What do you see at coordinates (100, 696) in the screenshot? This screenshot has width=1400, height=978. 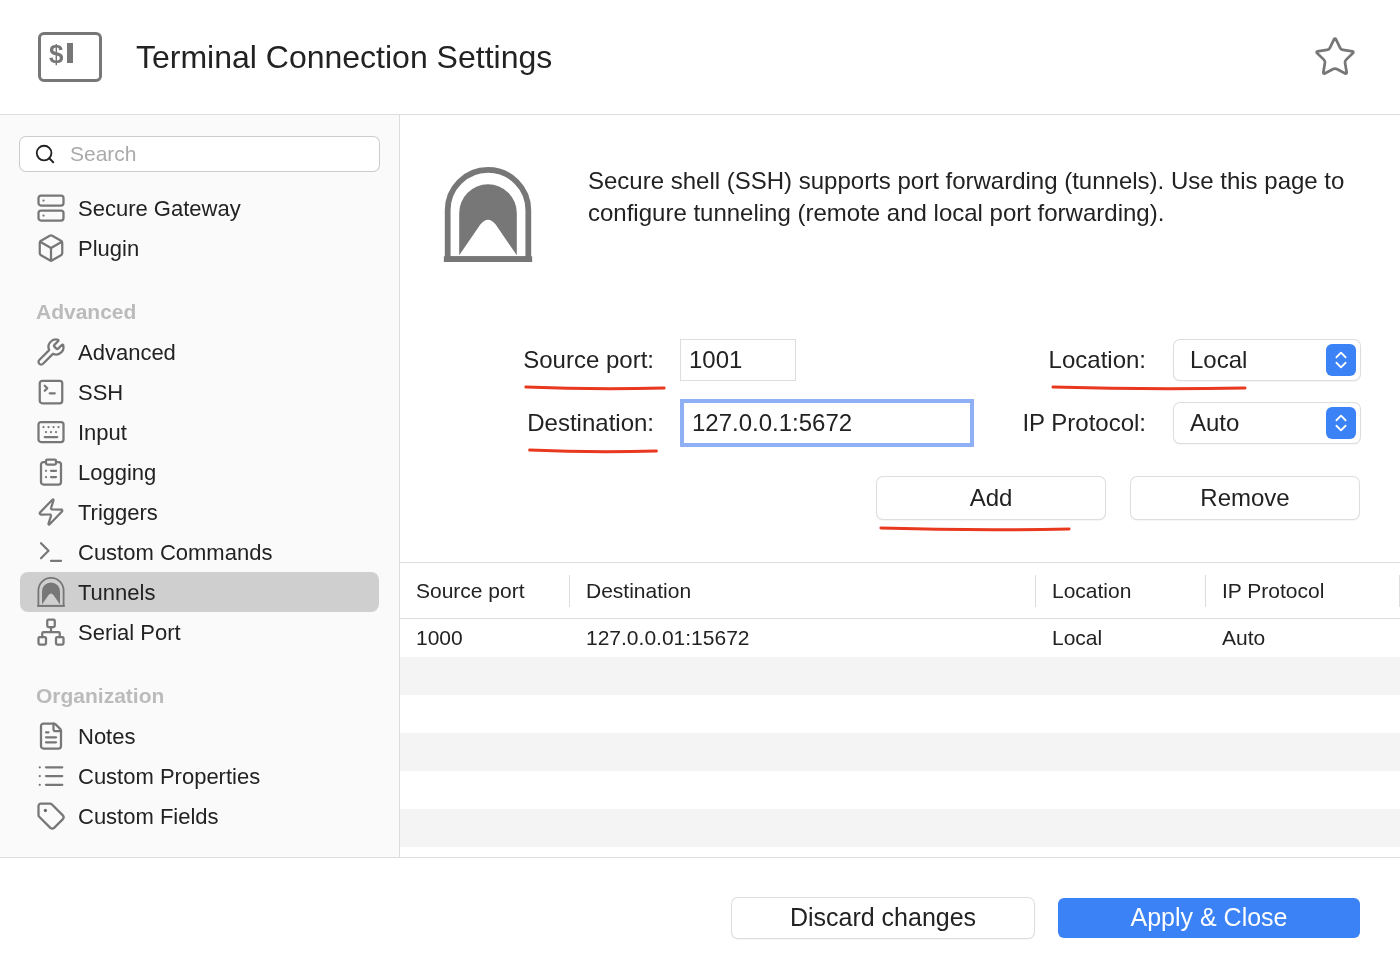 I see `section-heading: Organization` at bounding box center [100, 696].